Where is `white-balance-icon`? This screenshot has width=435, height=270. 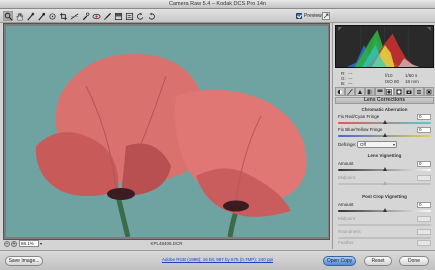
white-balance-icon is located at coordinates (30, 16).